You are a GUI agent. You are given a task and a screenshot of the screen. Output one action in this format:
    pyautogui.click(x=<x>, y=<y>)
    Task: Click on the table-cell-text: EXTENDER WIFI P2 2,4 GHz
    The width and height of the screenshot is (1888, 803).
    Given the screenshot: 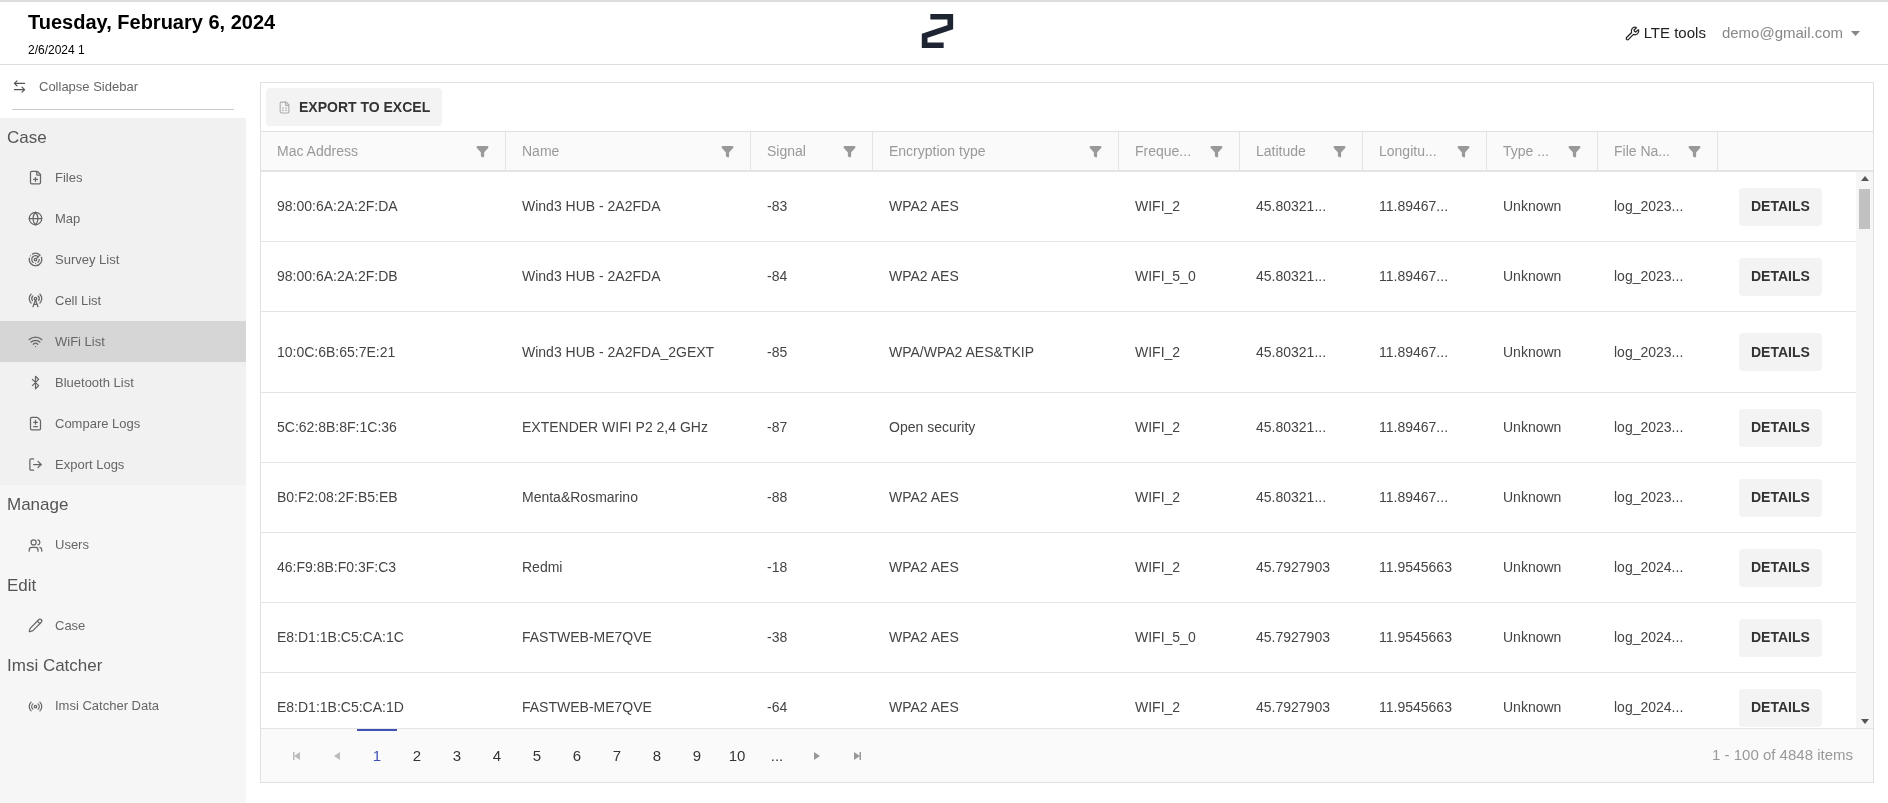 What is the action you would take?
    pyautogui.click(x=615, y=427)
    